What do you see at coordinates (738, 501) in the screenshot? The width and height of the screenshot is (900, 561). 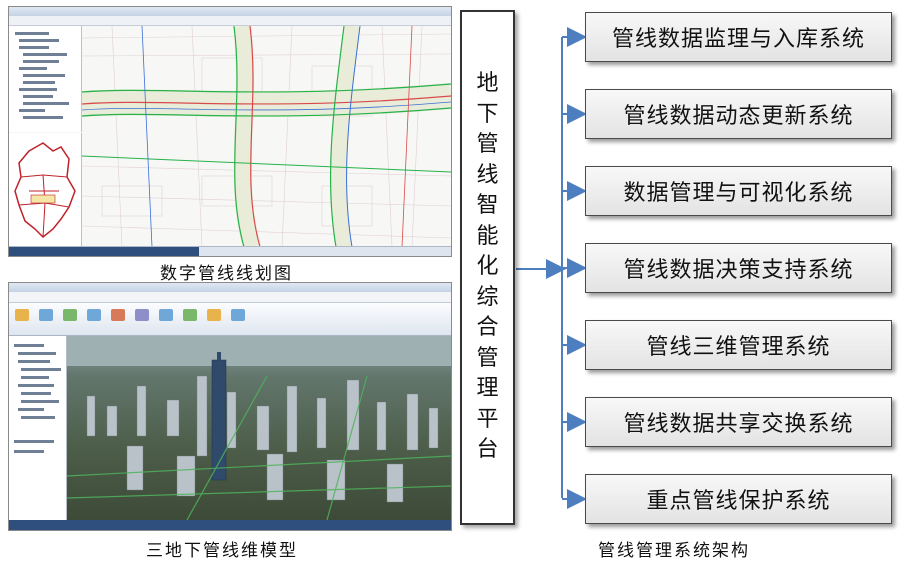 I see `system-label: 重点管线保护系统` at bounding box center [738, 501].